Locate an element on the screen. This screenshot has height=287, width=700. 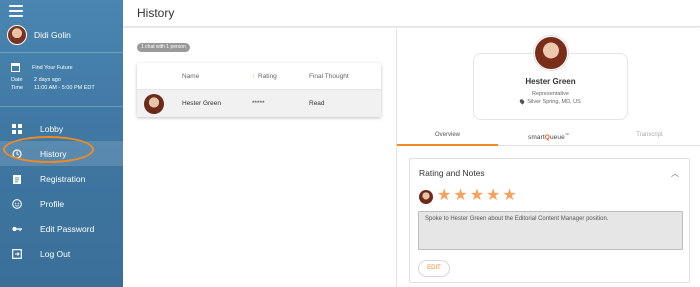
row-rating: ***** is located at coordinates (258, 103).